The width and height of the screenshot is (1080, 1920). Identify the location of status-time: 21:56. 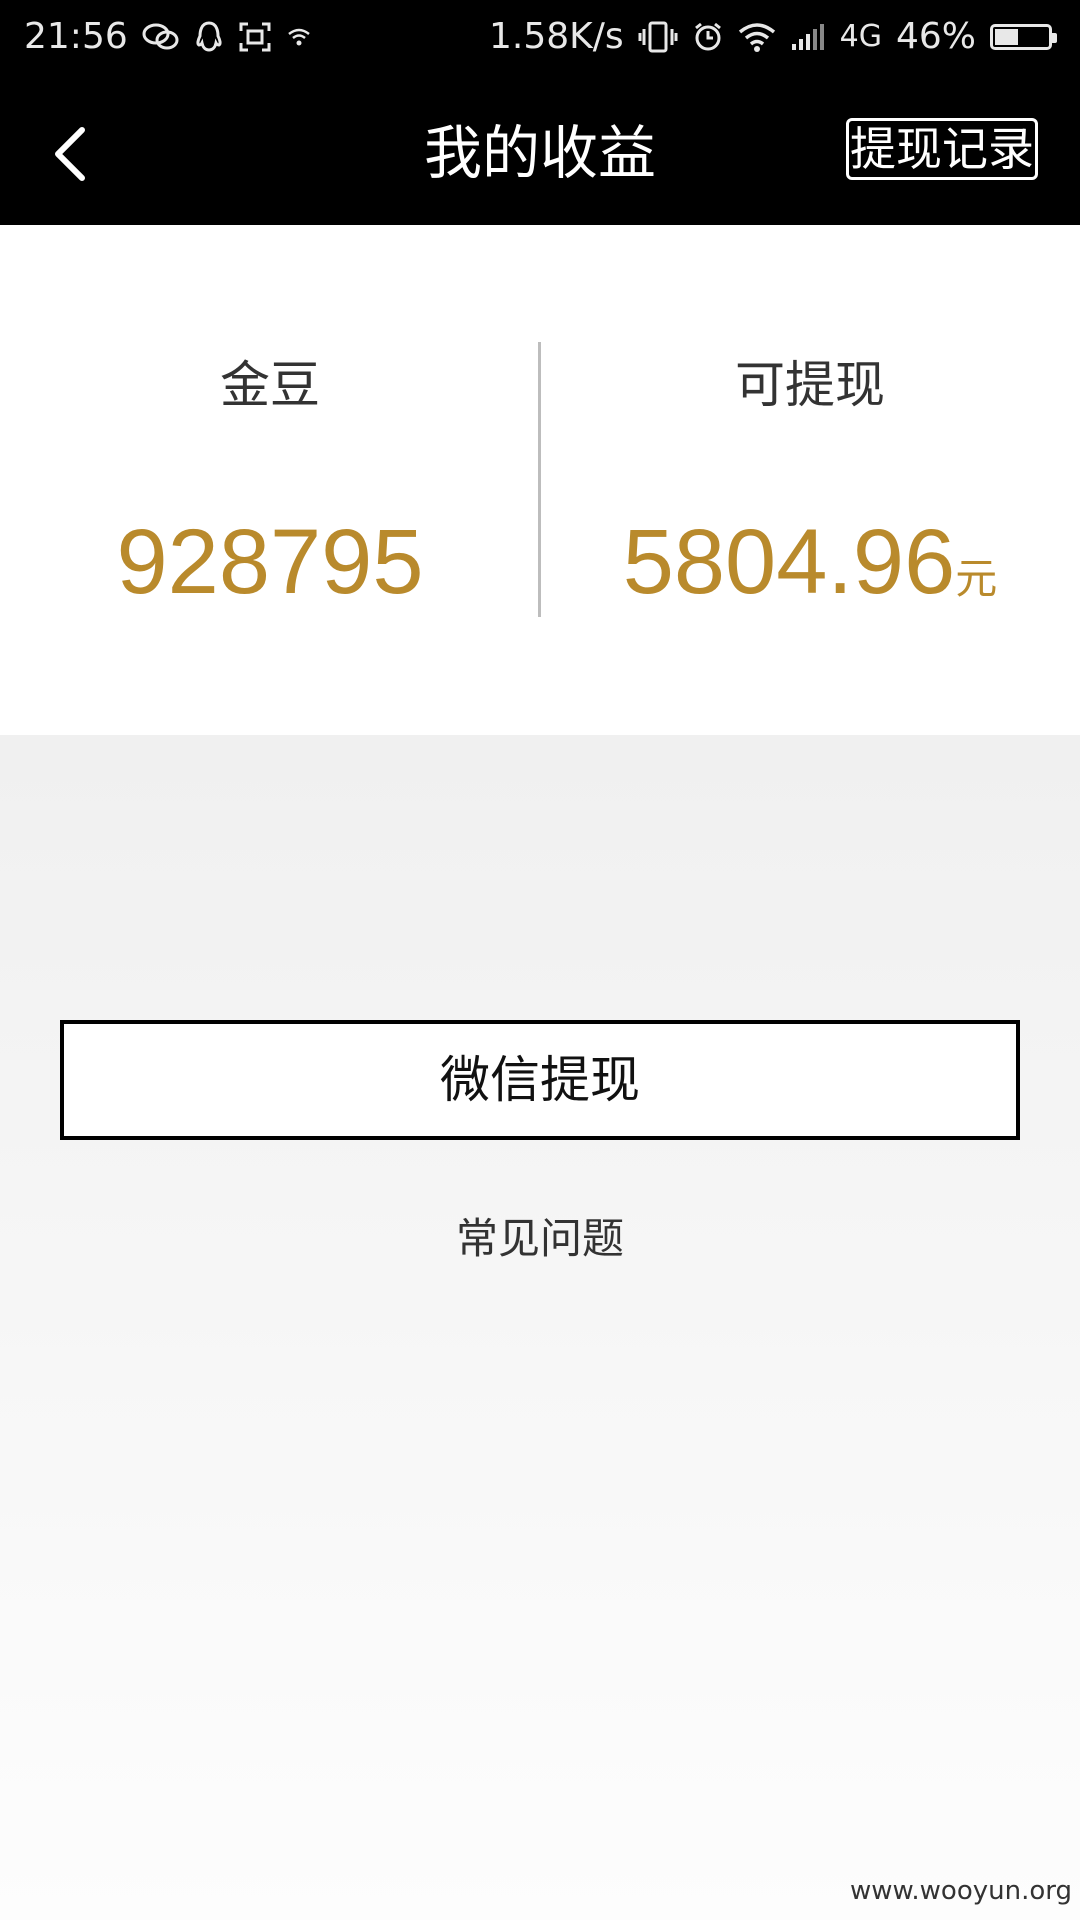
(76, 36).